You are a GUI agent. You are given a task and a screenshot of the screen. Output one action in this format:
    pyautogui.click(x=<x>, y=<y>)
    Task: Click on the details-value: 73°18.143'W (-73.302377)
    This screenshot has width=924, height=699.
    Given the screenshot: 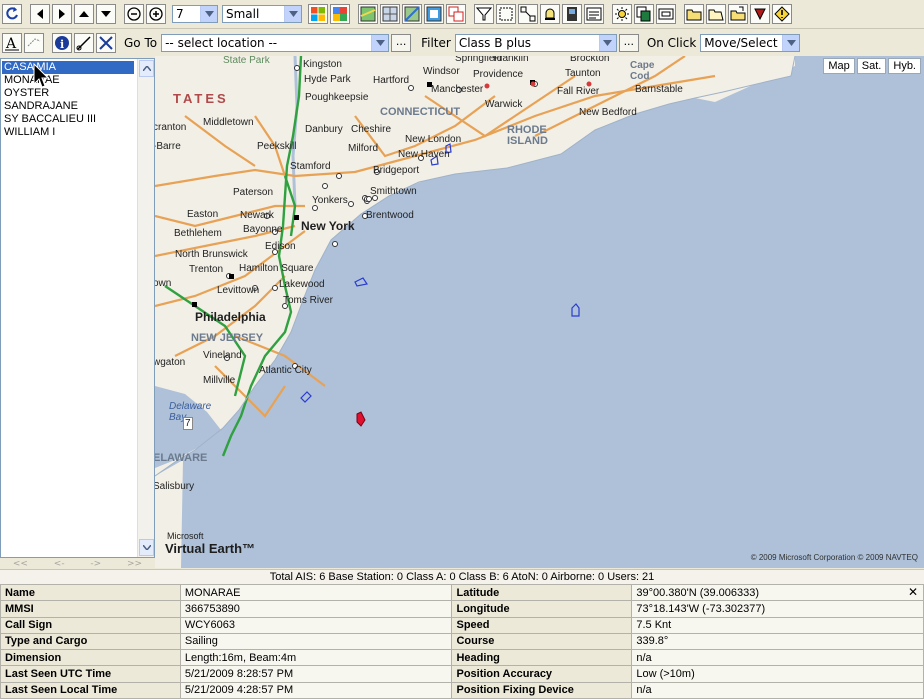 What is the action you would take?
    pyautogui.click(x=777, y=609)
    